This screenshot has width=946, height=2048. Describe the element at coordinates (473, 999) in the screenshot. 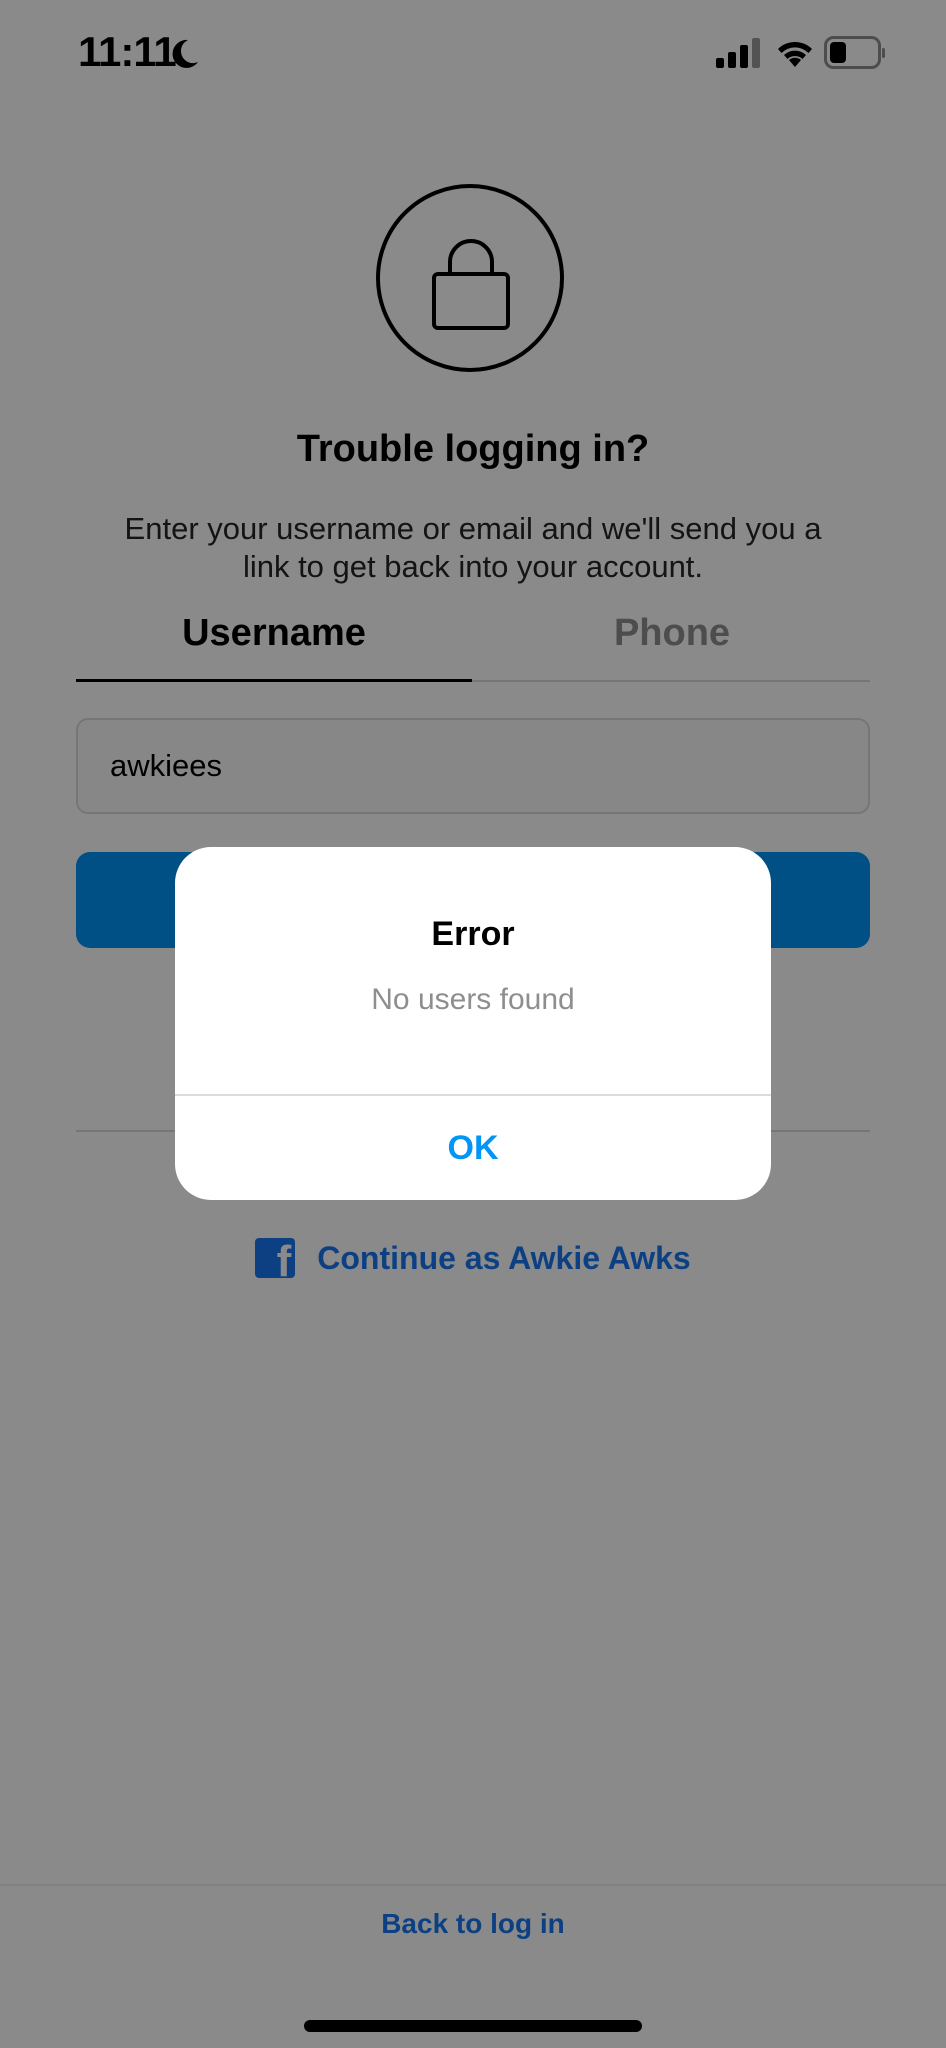

I see `dialog-message: No users found` at that location.